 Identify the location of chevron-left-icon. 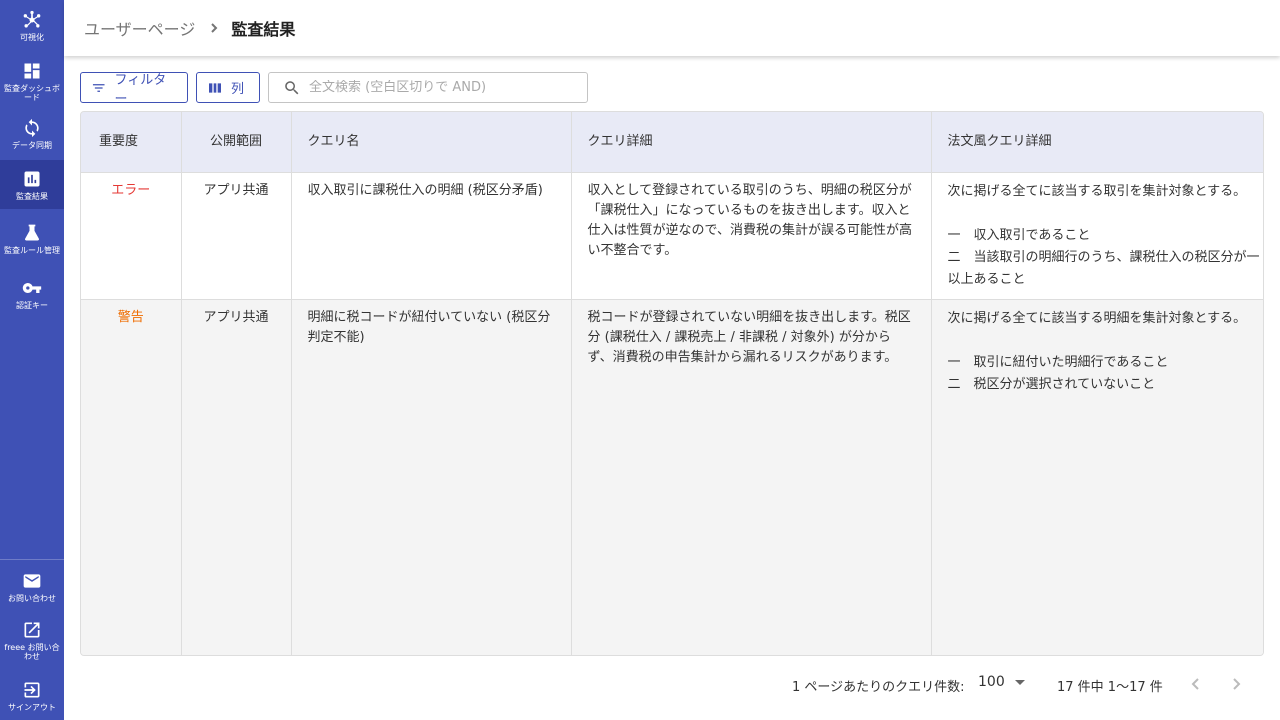
(1195, 684).